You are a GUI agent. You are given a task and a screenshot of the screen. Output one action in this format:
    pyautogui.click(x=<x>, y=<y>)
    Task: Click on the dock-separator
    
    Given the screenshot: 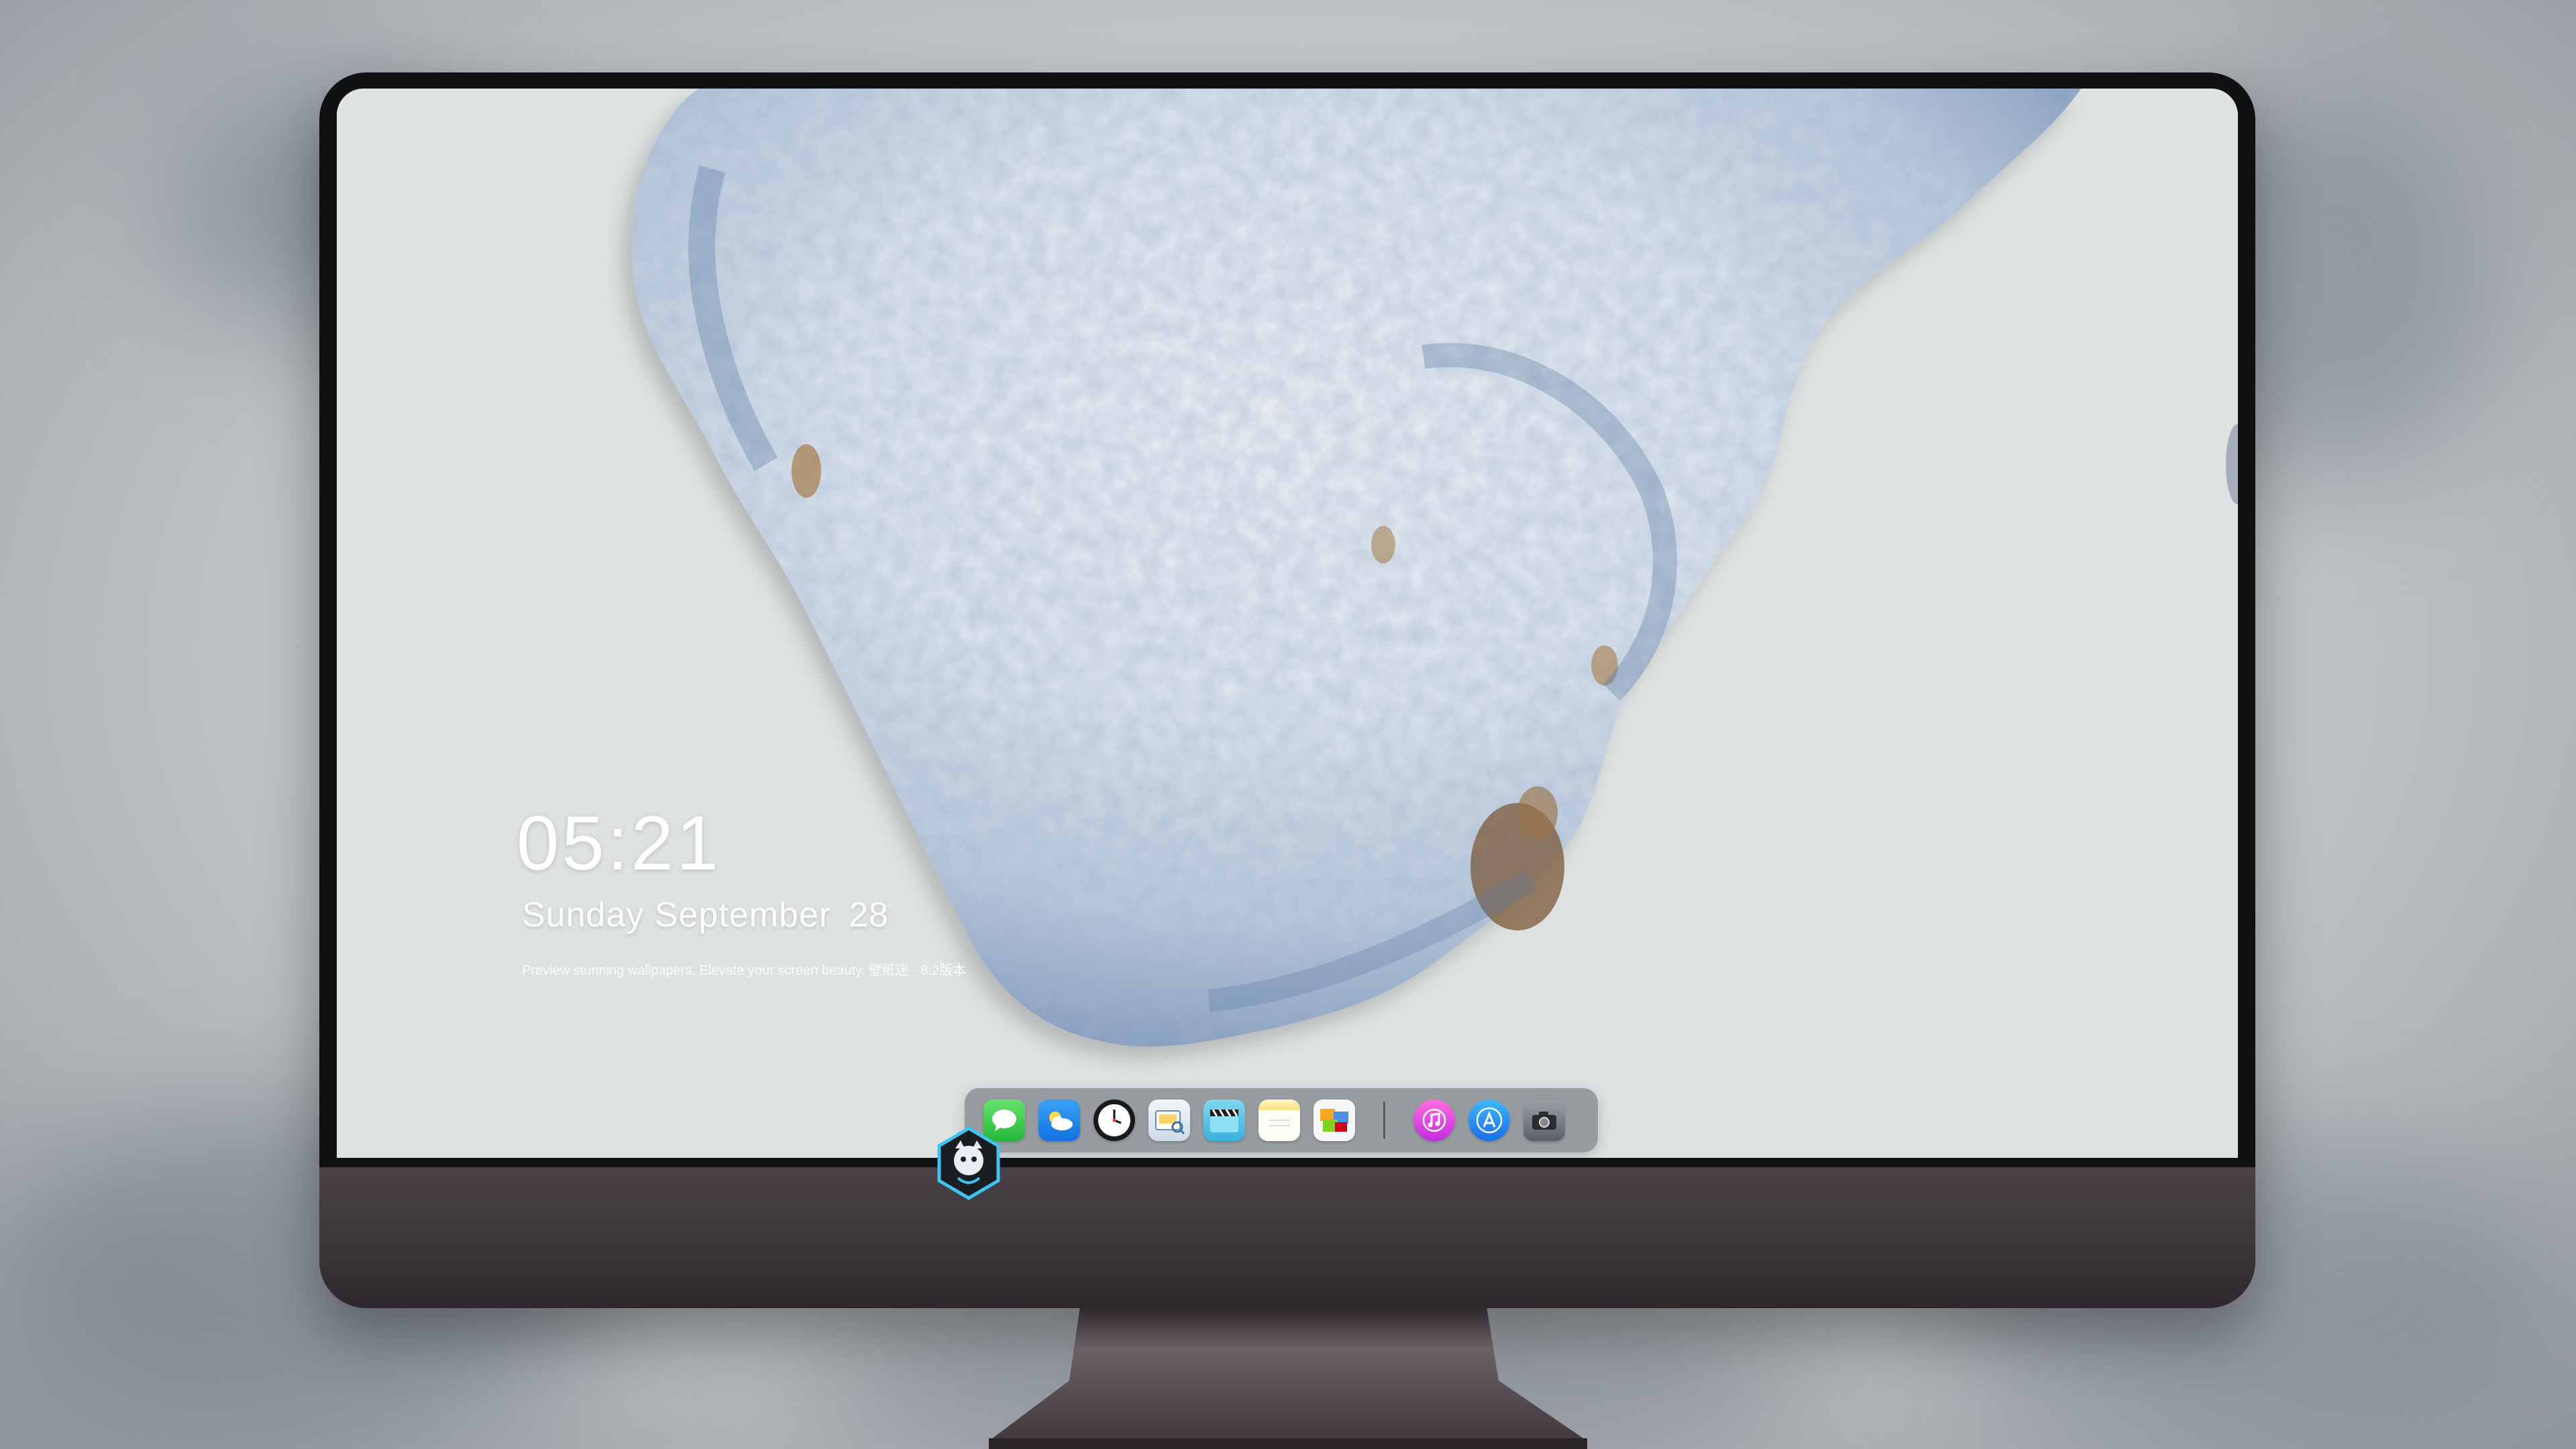 What is the action you would take?
    pyautogui.click(x=1384, y=1120)
    